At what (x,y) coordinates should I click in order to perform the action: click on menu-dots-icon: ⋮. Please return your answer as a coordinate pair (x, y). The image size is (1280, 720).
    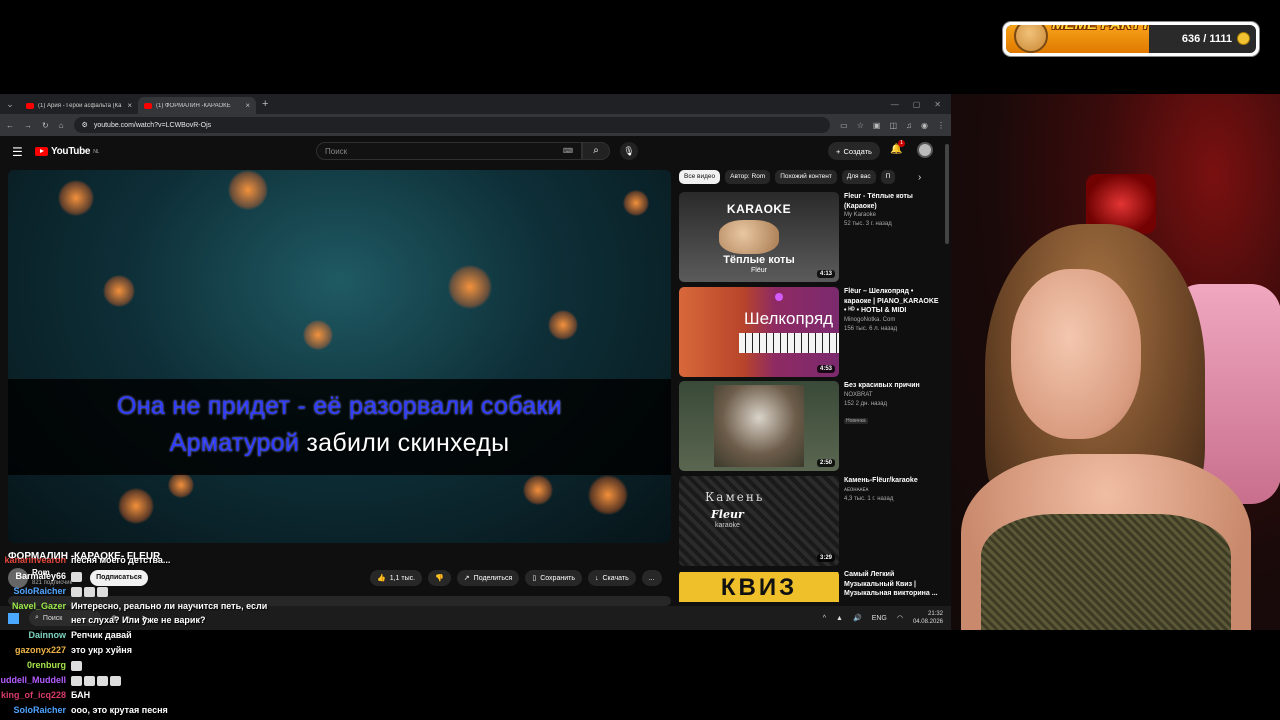
    Looking at the image, I should click on (941, 125).